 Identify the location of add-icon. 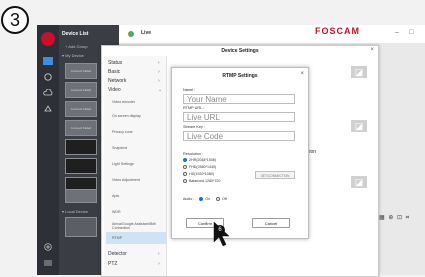
(48, 247).